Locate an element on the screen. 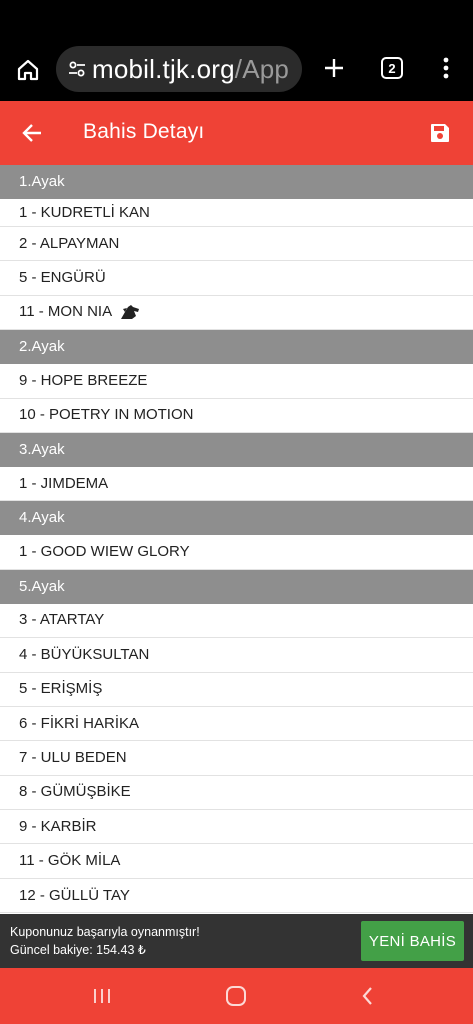  system-home-button is located at coordinates (236, 996).